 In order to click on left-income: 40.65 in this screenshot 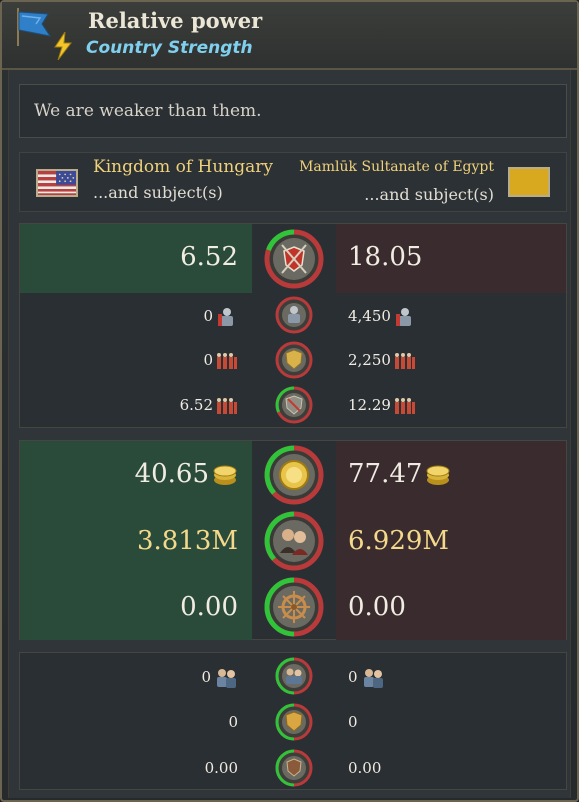, I will do `click(171, 474)`.